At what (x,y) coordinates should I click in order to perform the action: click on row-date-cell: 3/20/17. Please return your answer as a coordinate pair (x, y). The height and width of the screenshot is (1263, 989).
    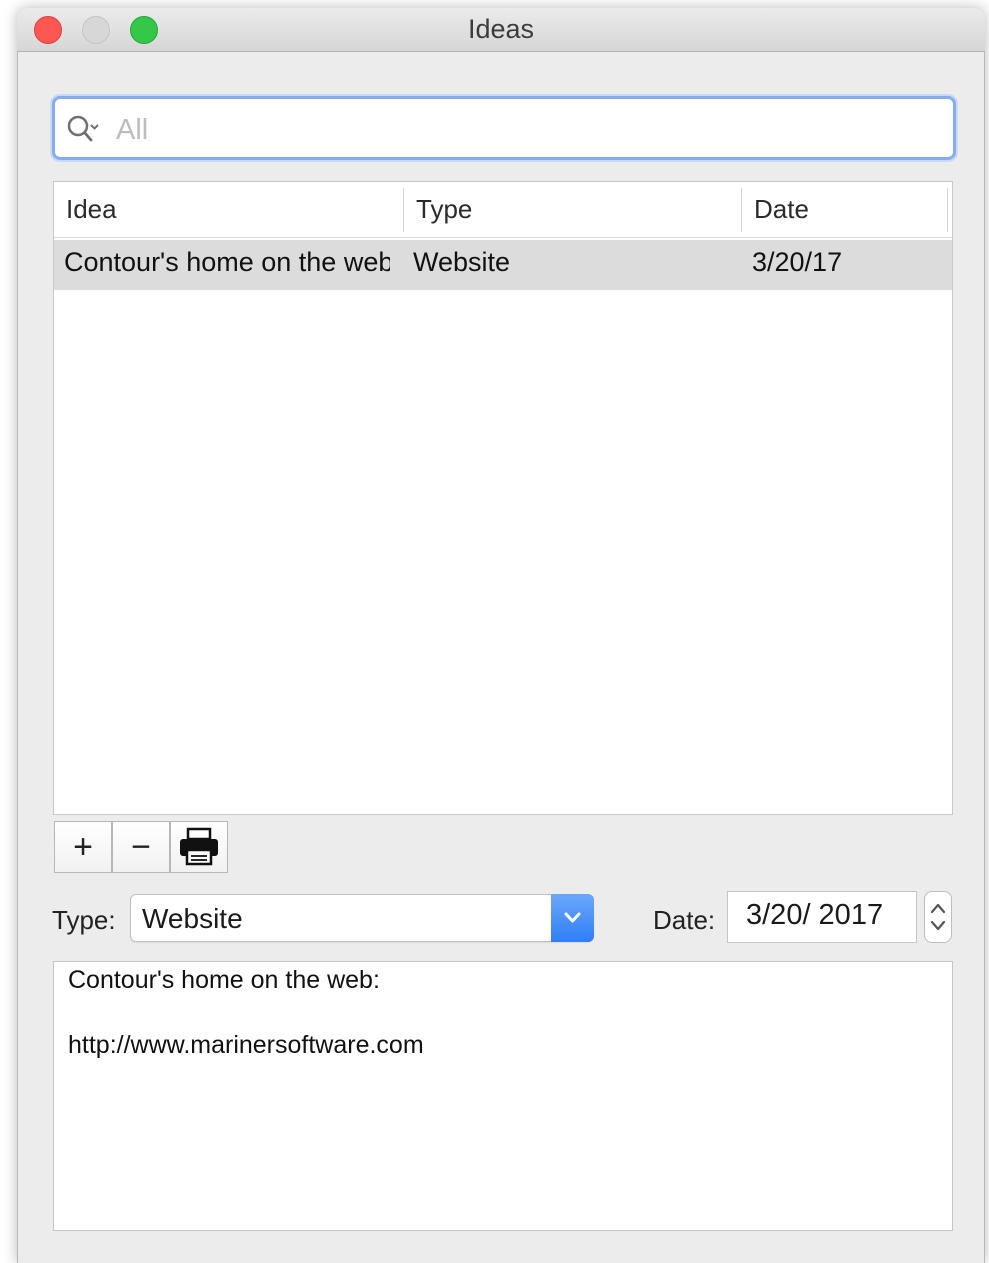
    Looking at the image, I should click on (797, 262).